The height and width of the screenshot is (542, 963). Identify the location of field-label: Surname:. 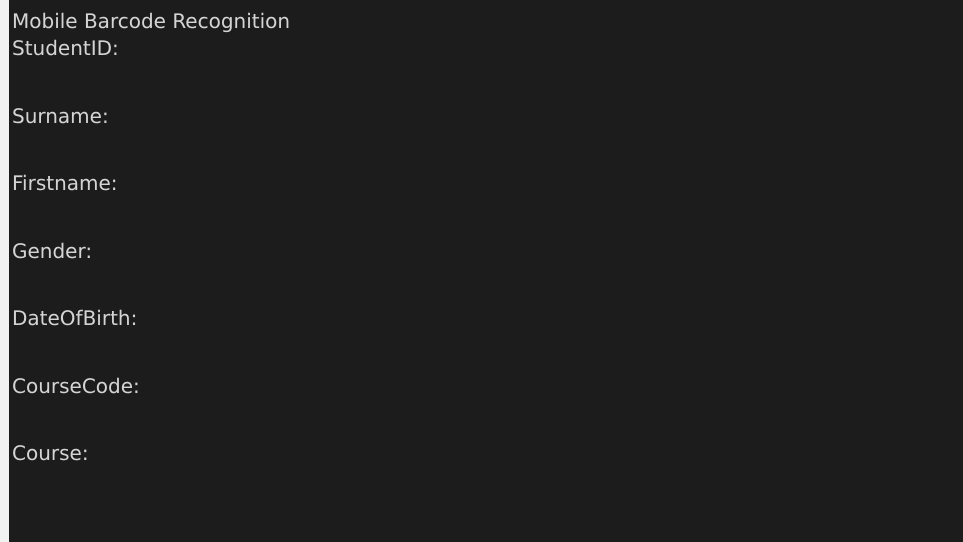
(60, 116).